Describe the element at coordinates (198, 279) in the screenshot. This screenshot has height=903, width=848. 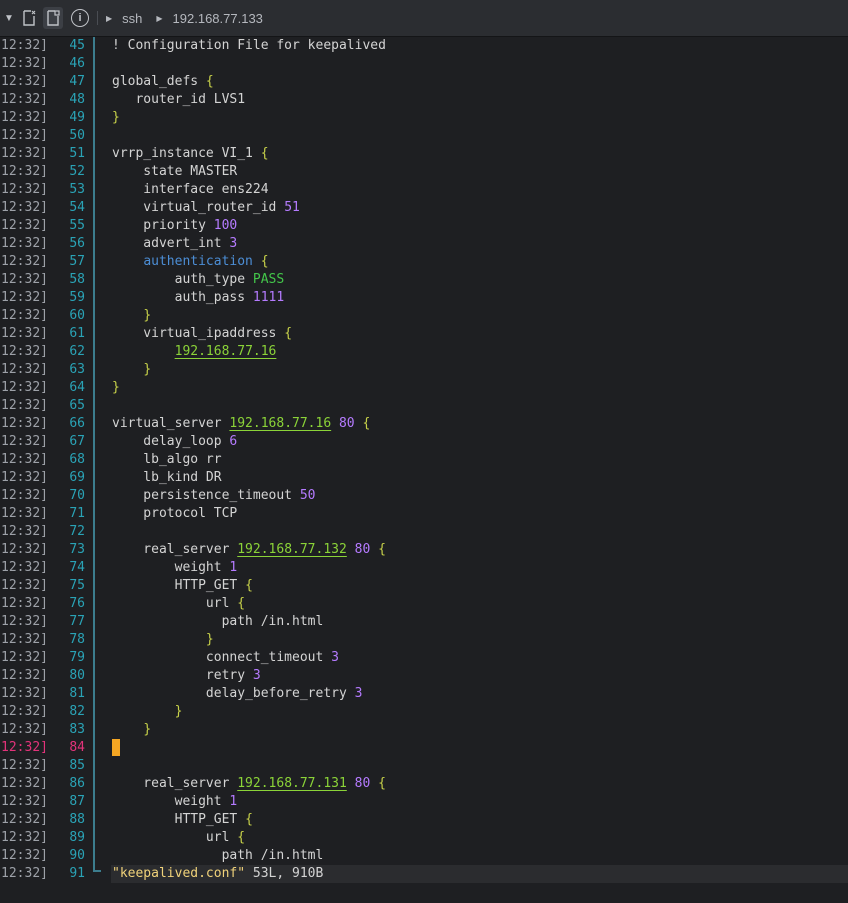
I see `line-code: auth_type PASS` at that location.